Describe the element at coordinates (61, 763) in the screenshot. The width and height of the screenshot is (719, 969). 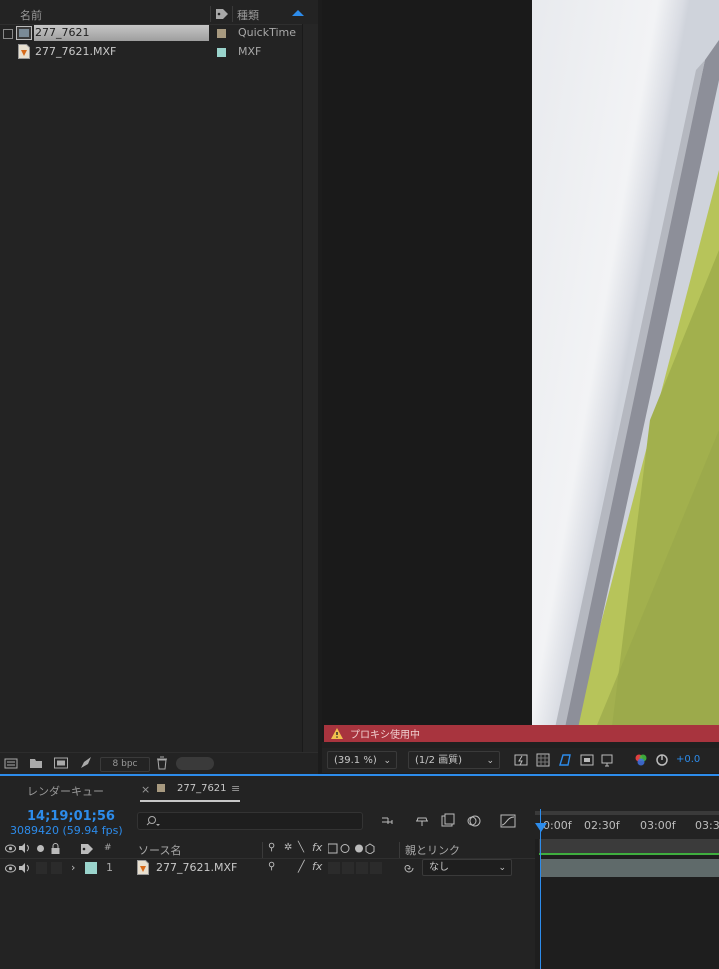
I see `new-composition-icon` at that location.